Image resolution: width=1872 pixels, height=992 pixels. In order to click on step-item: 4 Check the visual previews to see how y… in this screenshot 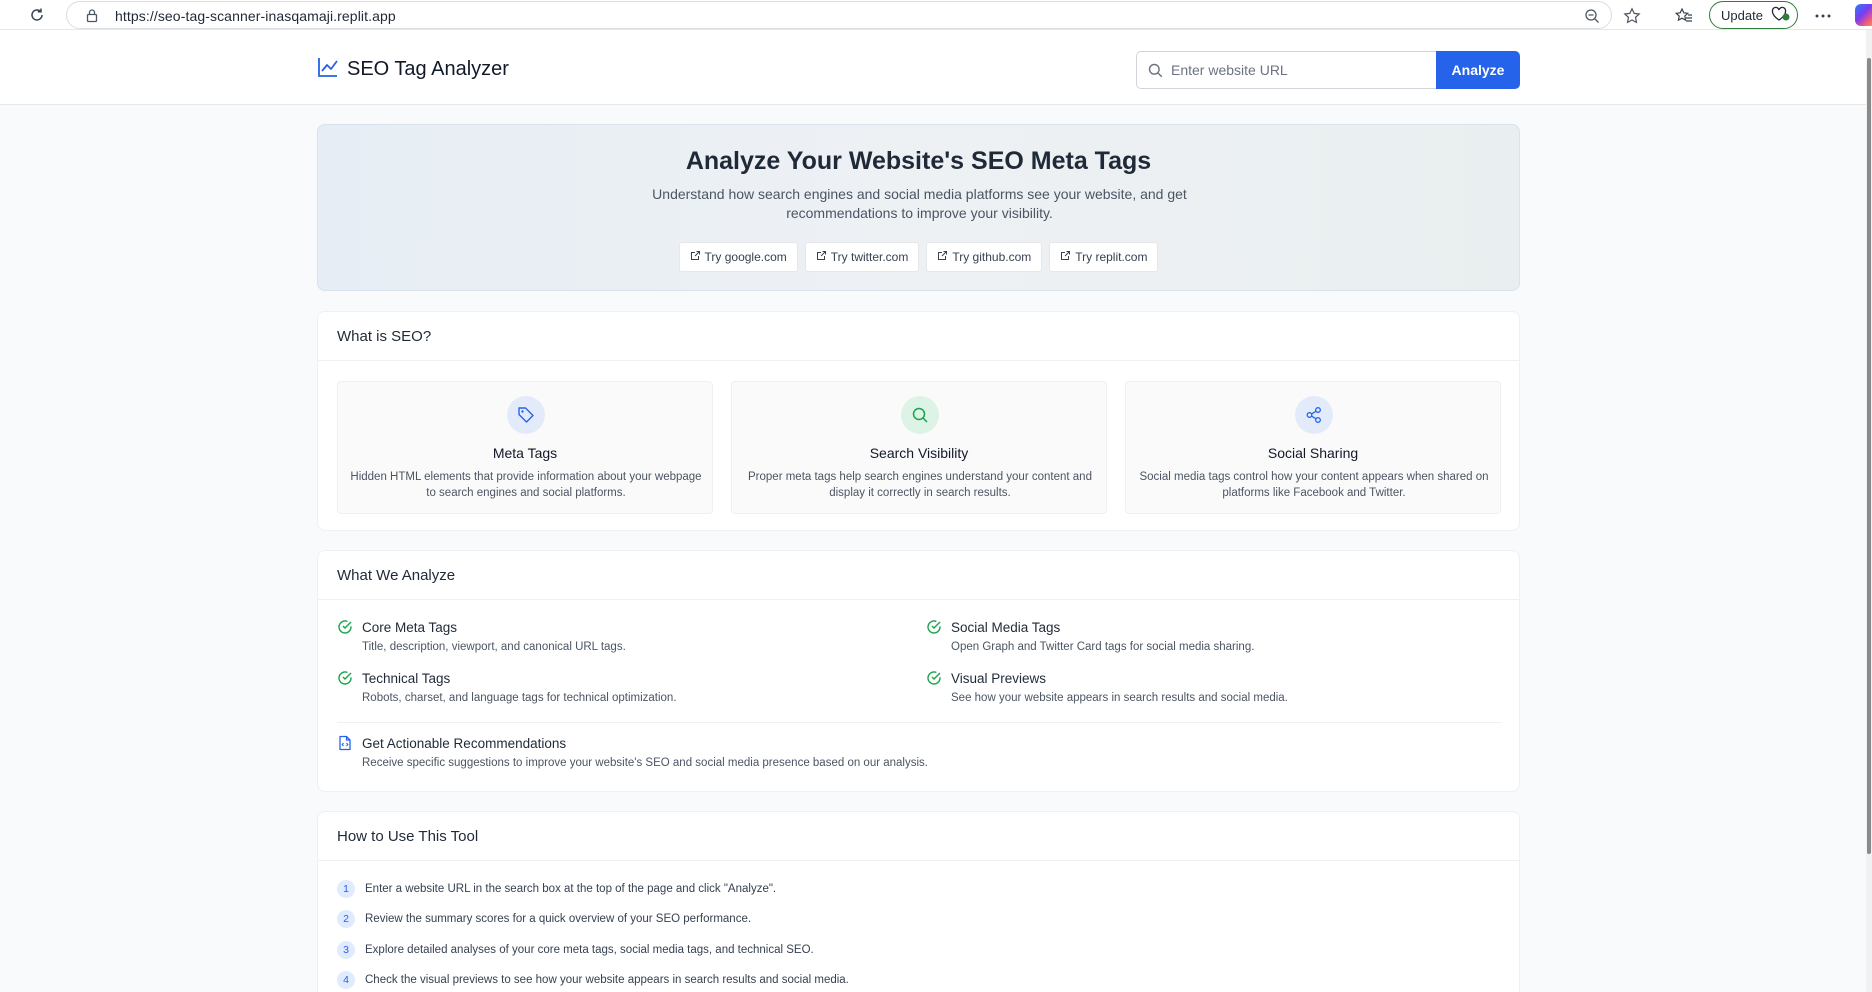, I will do `click(593, 980)`.